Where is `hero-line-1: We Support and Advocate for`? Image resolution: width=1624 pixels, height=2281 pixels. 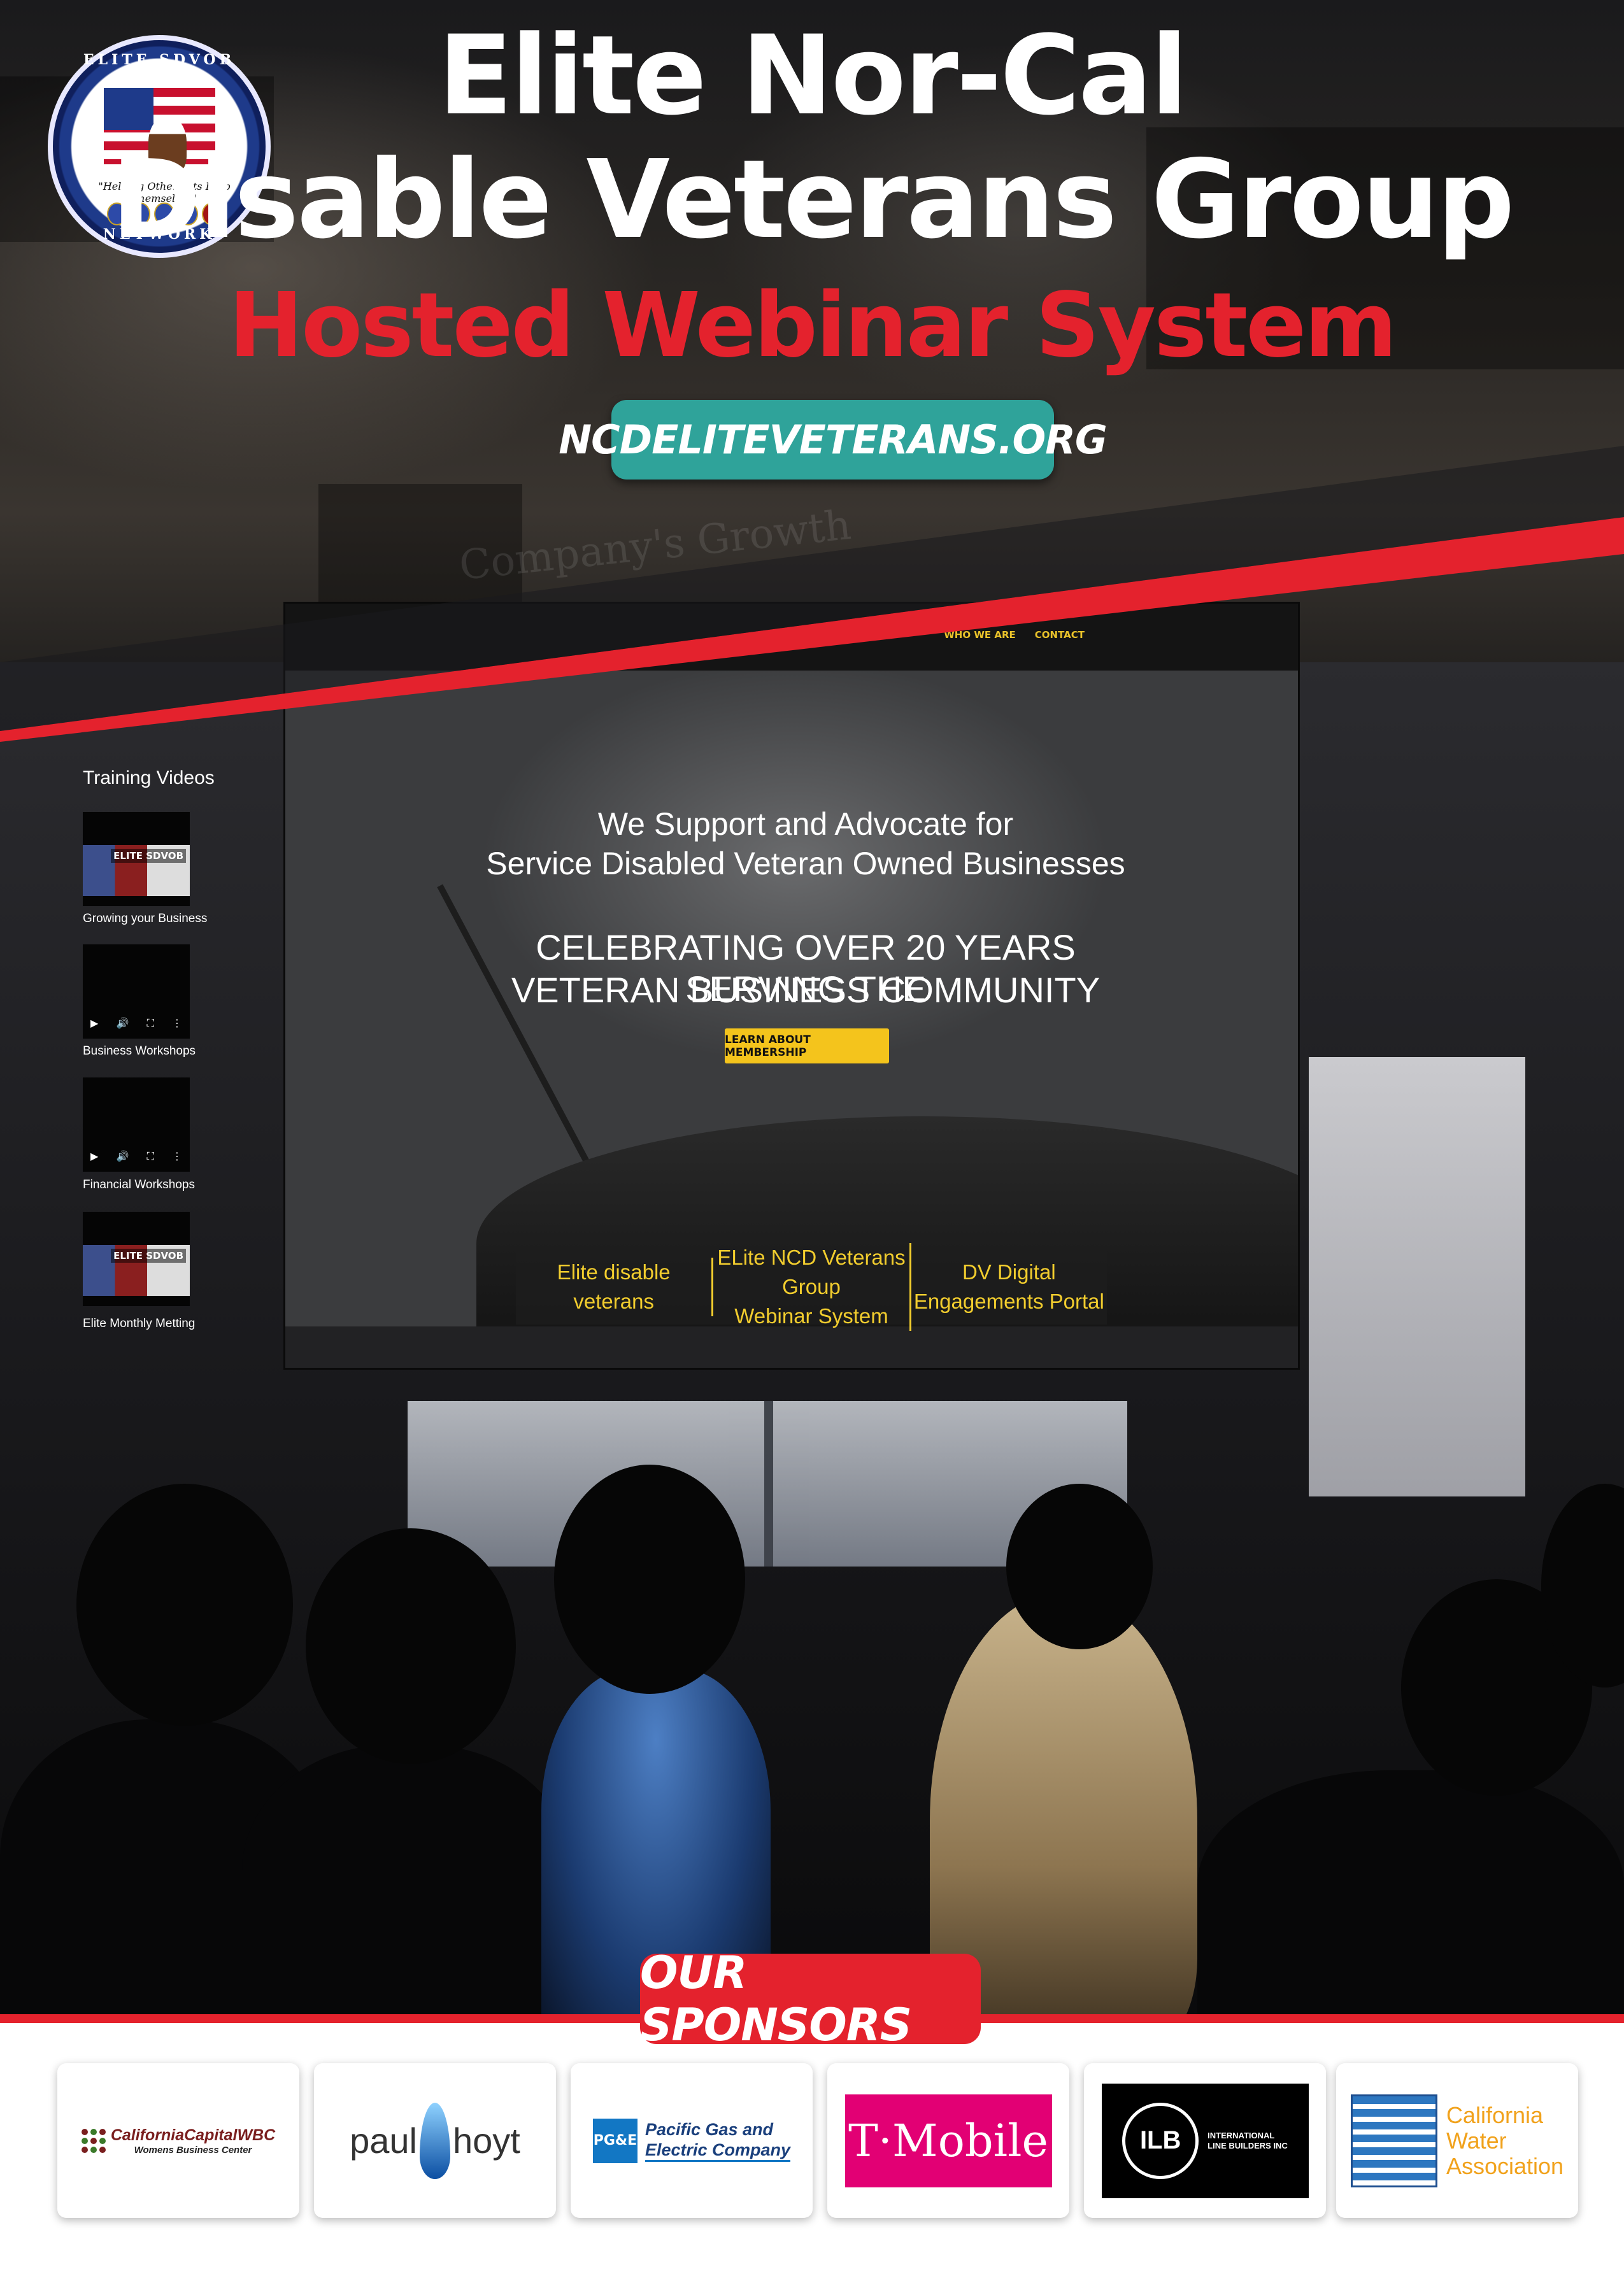
hero-line-1: We Support and Advocate for is located at coordinates (805, 824).